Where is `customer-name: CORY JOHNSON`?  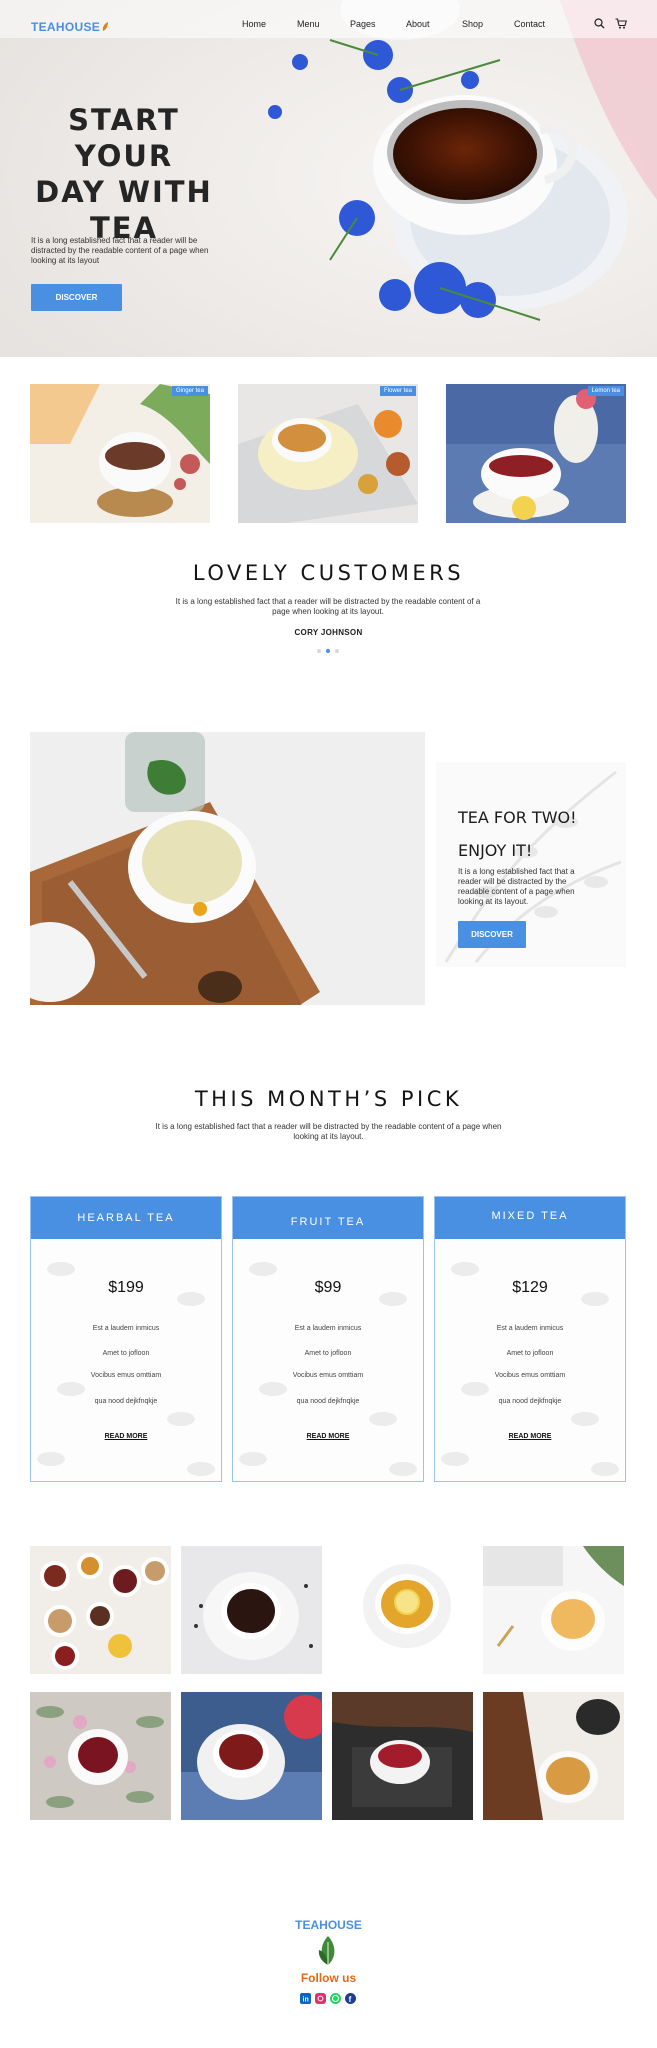 customer-name: CORY JOHNSON is located at coordinates (328, 632).